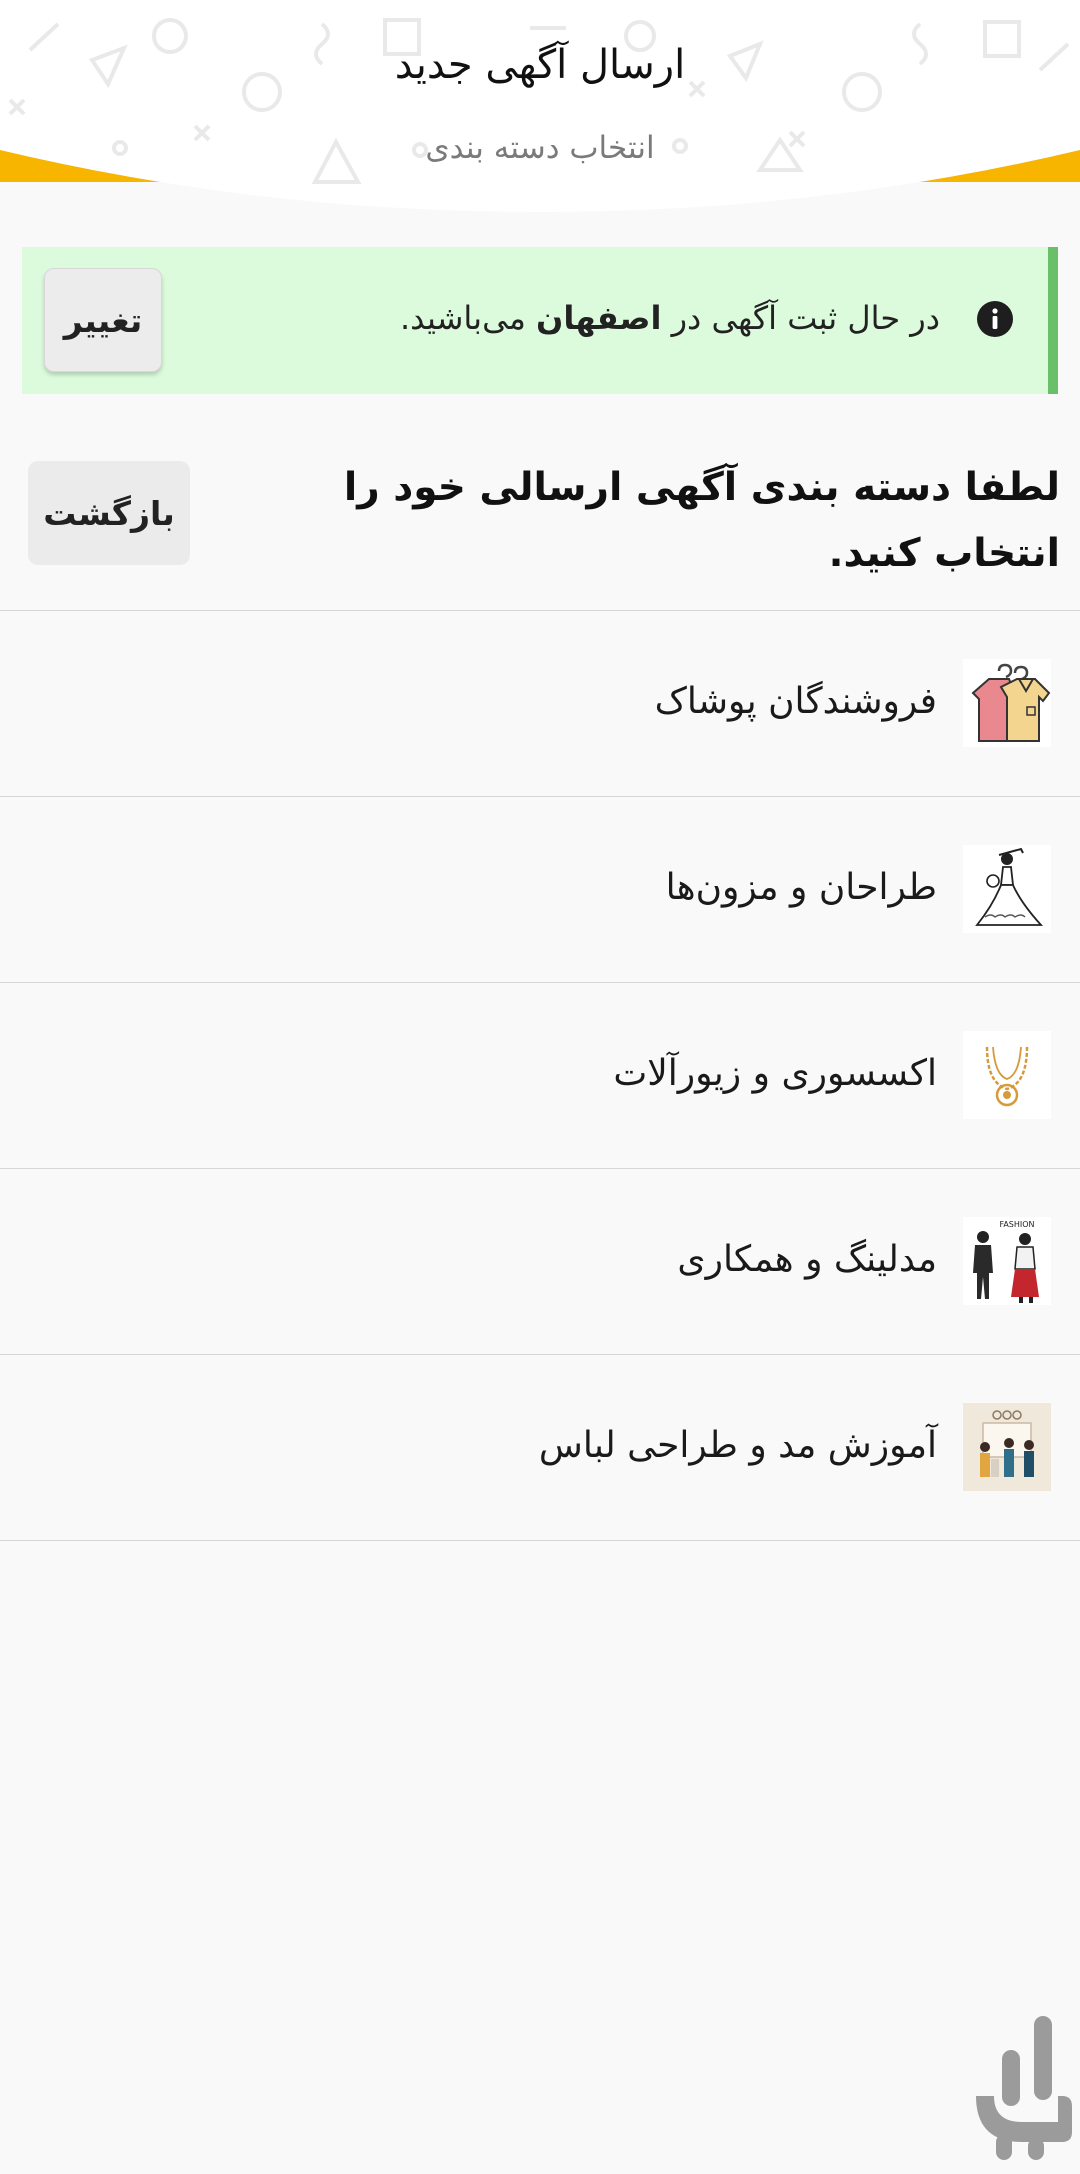 Image resolution: width=1080 pixels, height=2174 pixels. What do you see at coordinates (540, 1262) in the screenshot?
I see `category-item-modeling: FASHION مدلینگ و همکاری` at bounding box center [540, 1262].